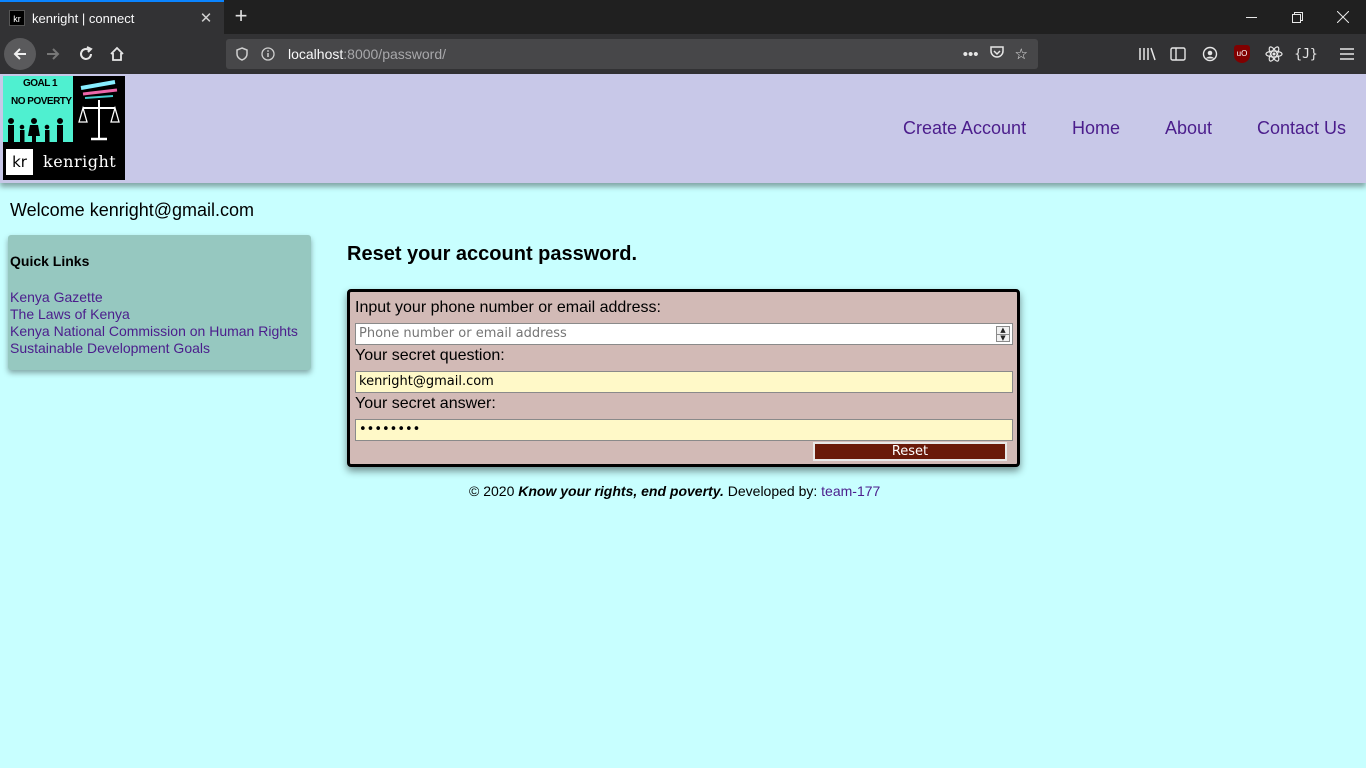 This screenshot has height=768, width=1366. What do you see at coordinates (850, 491) in the screenshot?
I see `team-link: team-177` at bounding box center [850, 491].